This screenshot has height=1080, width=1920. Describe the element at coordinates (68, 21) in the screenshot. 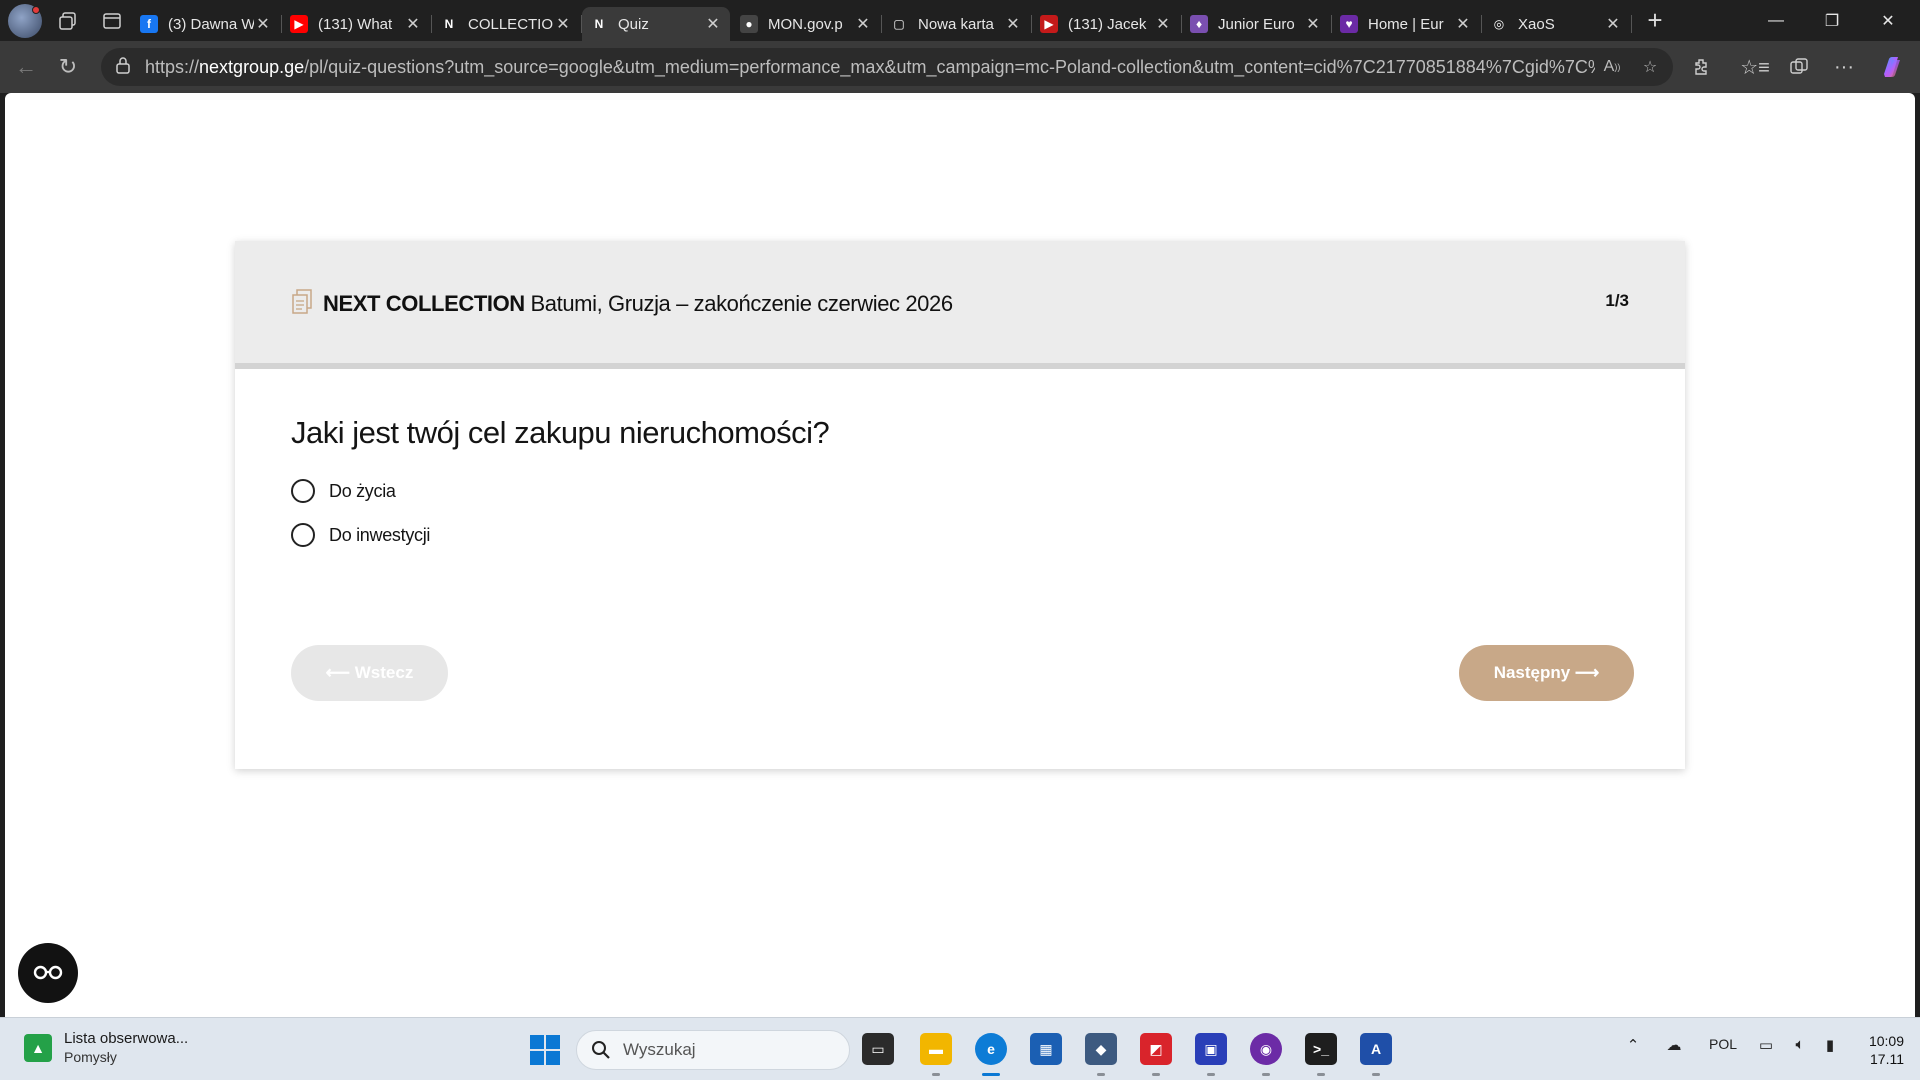

I see `workspaces-icon` at that location.